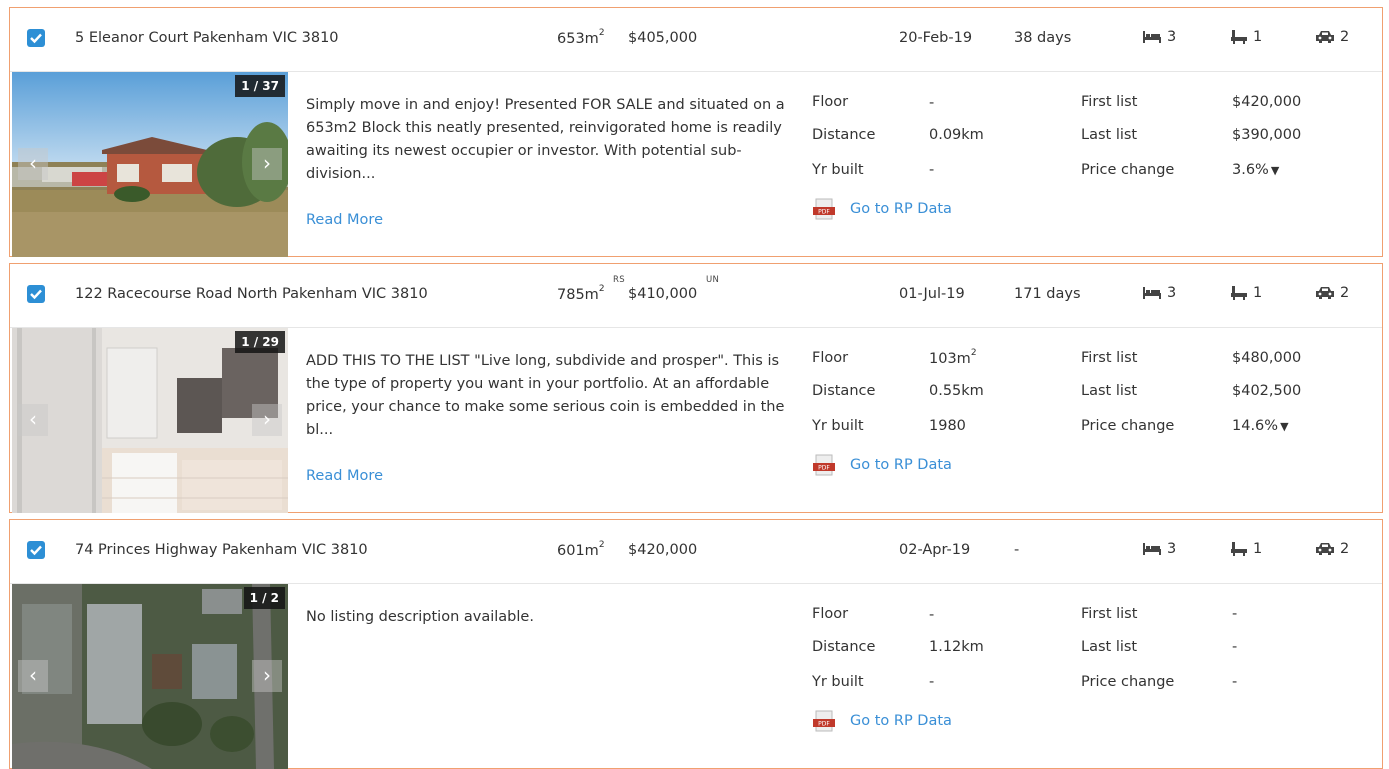  What do you see at coordinates (932, 102) in the screenshot?
I see `floor-value: -` at bounding box center [932, 102].